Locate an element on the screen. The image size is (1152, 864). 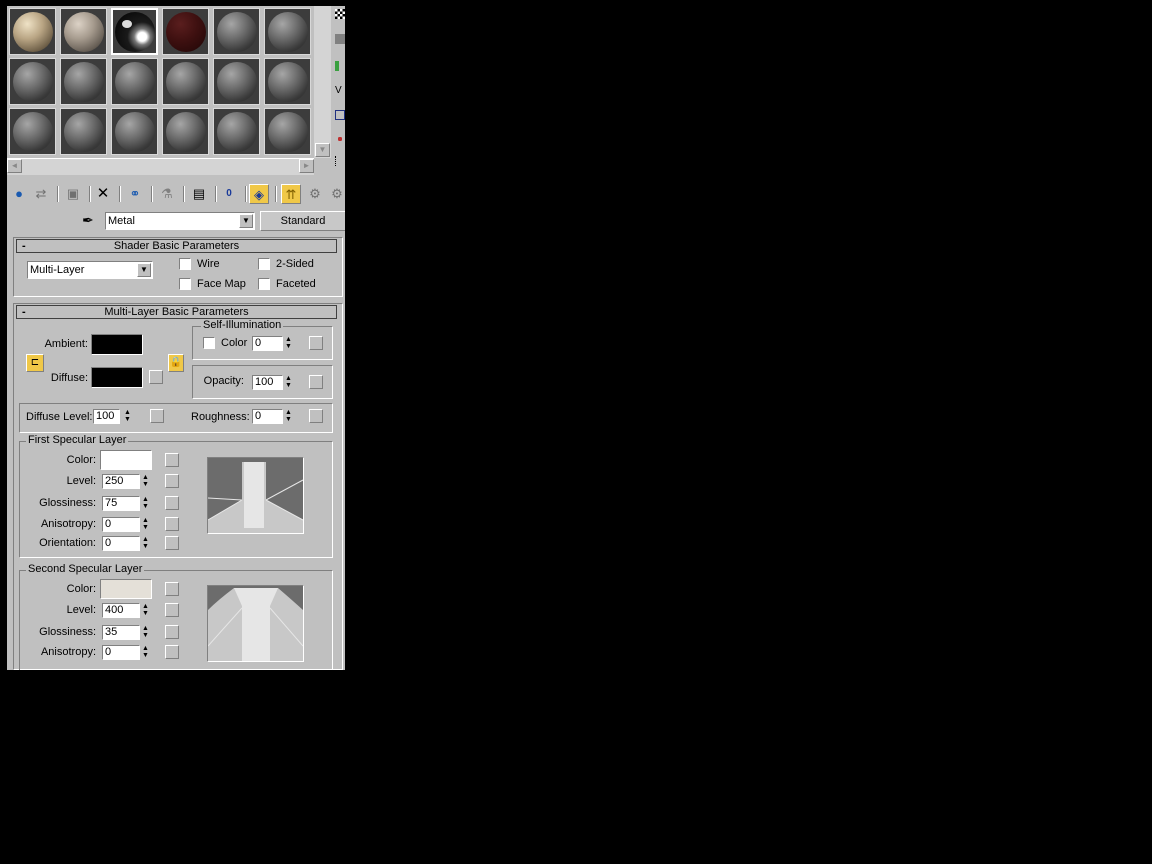
make-preview-icon is located at coordinates (340, 115).